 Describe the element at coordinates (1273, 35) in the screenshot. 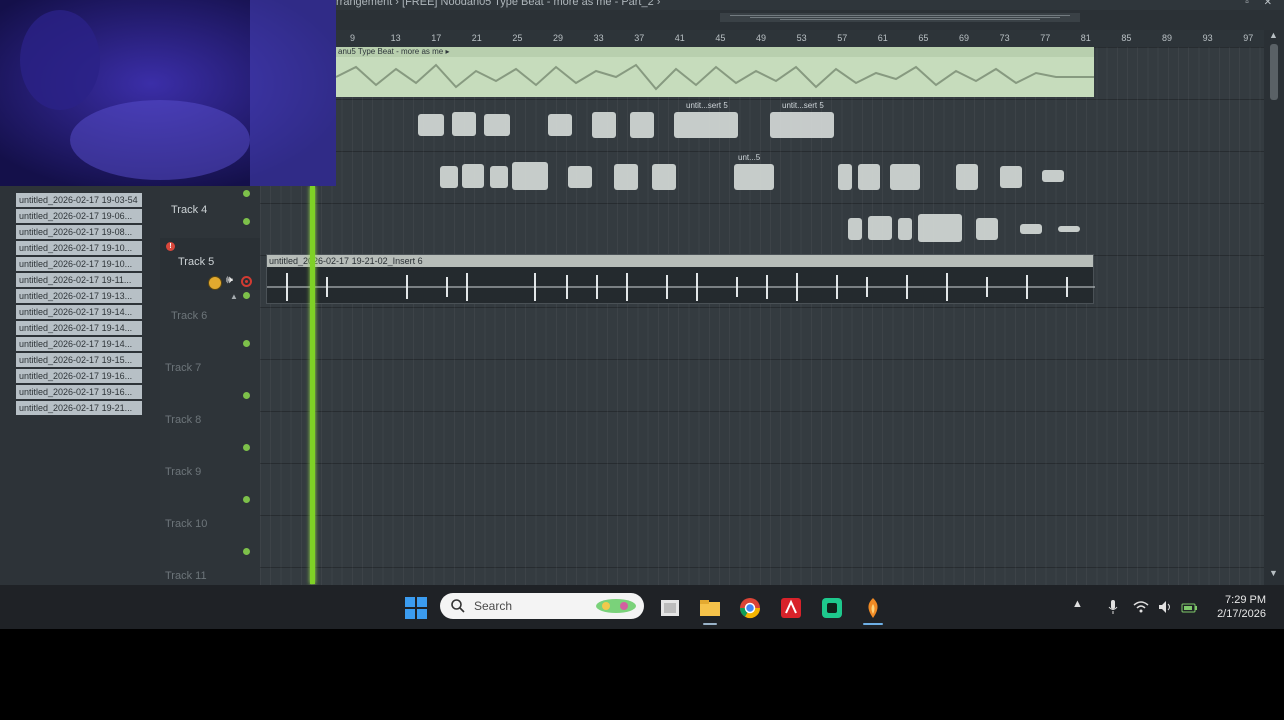

I see `scroll-up-icon: ▲` at that location.